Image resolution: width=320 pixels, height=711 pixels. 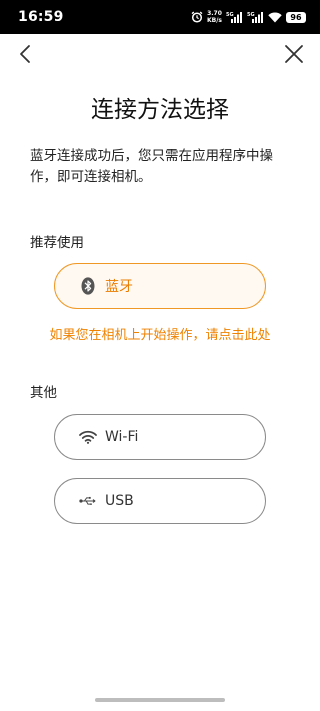 What do you see at coordinates (214, 13) in the screenshot?
I see `network-speed-value: 3.70` at bounding box center [214, 13].